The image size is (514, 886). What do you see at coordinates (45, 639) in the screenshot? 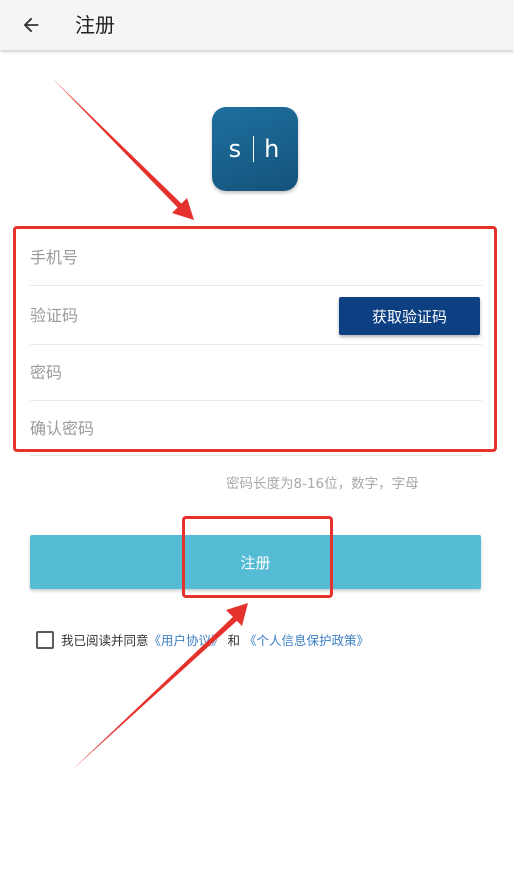
I see `agreement-checkbox` at bounding box center [45, 639].